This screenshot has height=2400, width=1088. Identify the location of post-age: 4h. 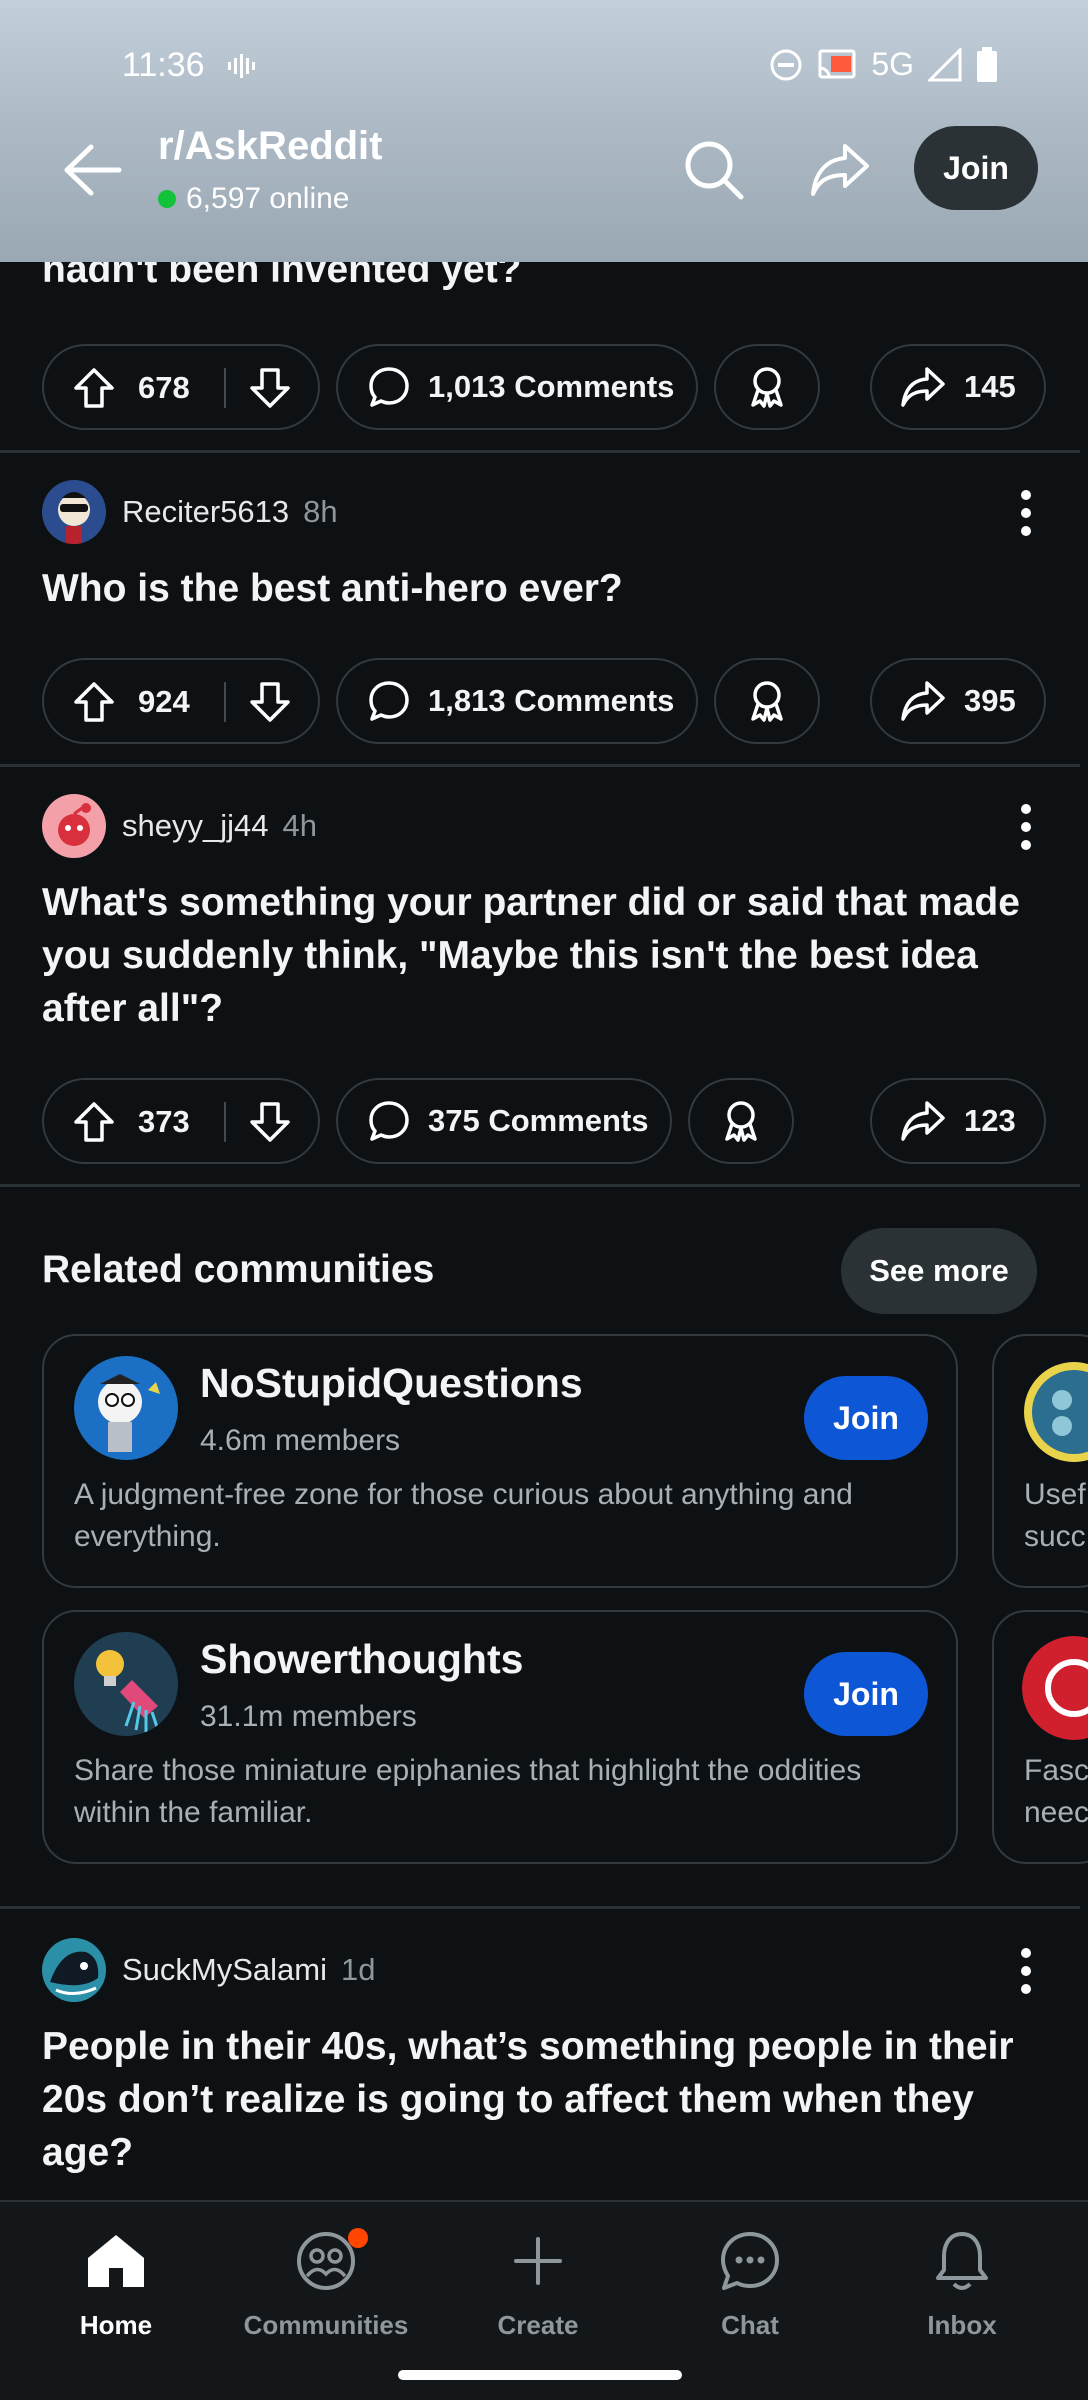
(299, 825).